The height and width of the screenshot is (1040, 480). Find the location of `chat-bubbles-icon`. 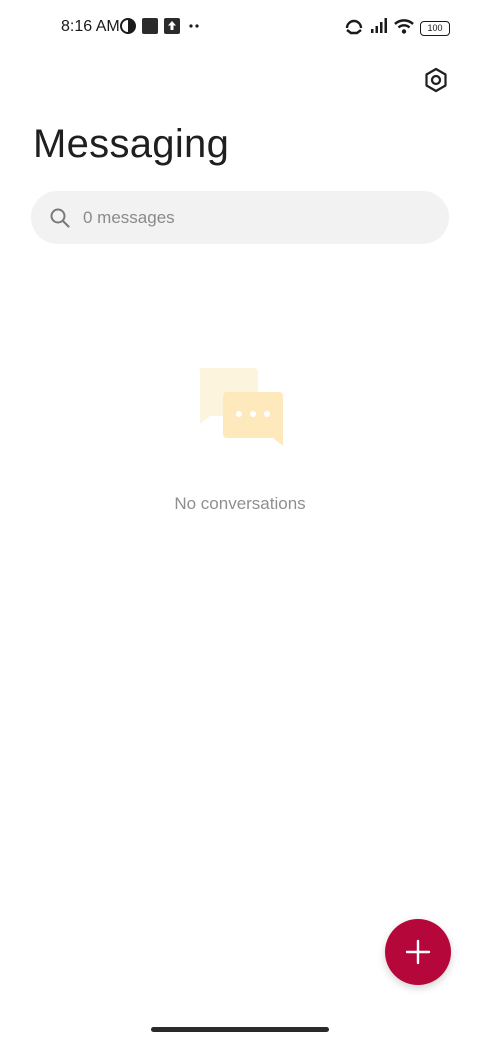

chat-bubbles-icon is located at coordinates (241, 408).